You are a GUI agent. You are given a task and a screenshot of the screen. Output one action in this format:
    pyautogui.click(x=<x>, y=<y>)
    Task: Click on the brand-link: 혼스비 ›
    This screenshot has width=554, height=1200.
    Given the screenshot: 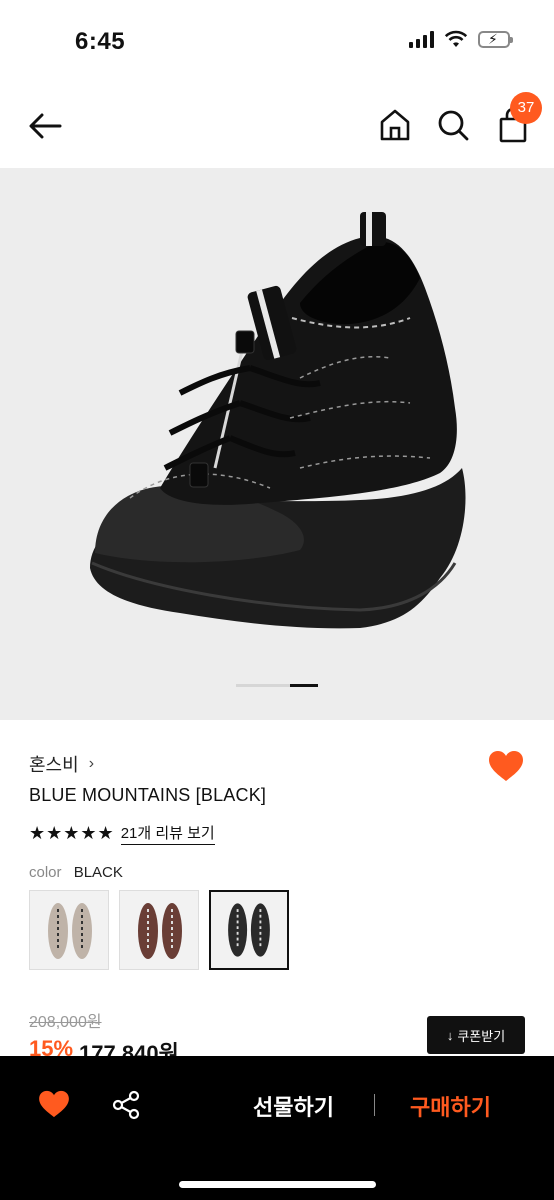 What is the action you would take?
    pyautogui.click(x=61, y=764)
    